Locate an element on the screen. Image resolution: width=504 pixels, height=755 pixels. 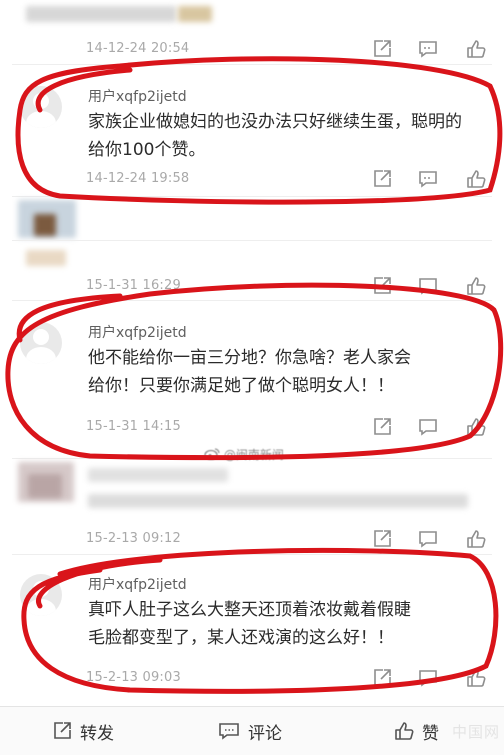
like-label: 赞 is located at coordinates (430, 733).